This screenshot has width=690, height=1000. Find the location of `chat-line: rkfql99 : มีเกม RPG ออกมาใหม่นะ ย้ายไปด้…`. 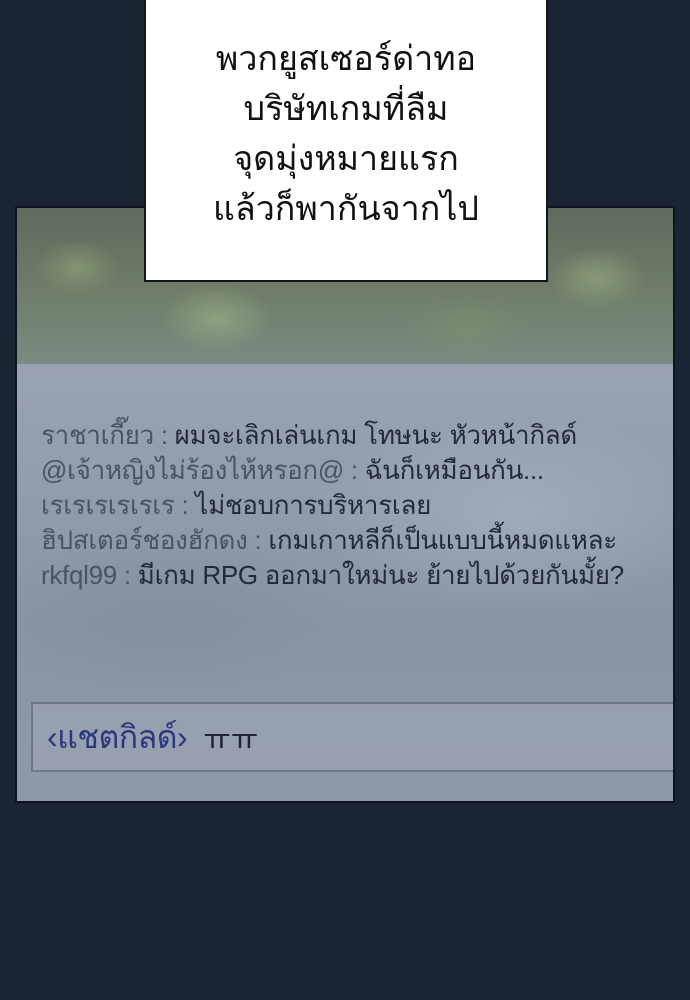

chat-line: rkfql99 : มีเกม RPG ออกมาใหม่นะ ย้ายไปด้… is located at coordinates (351, 575).